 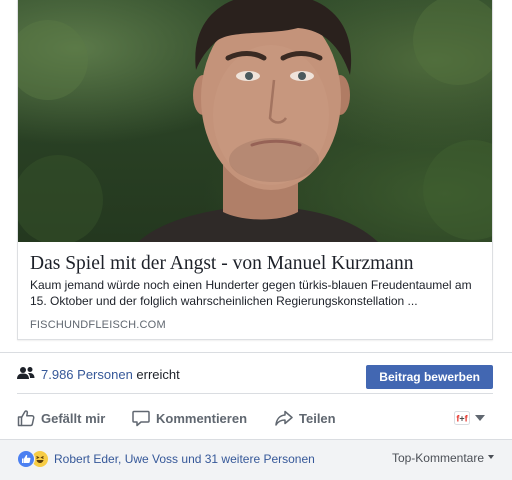 I want to click on reach-text: 7.986 Personen erreicht, so click(x=110, y=375).